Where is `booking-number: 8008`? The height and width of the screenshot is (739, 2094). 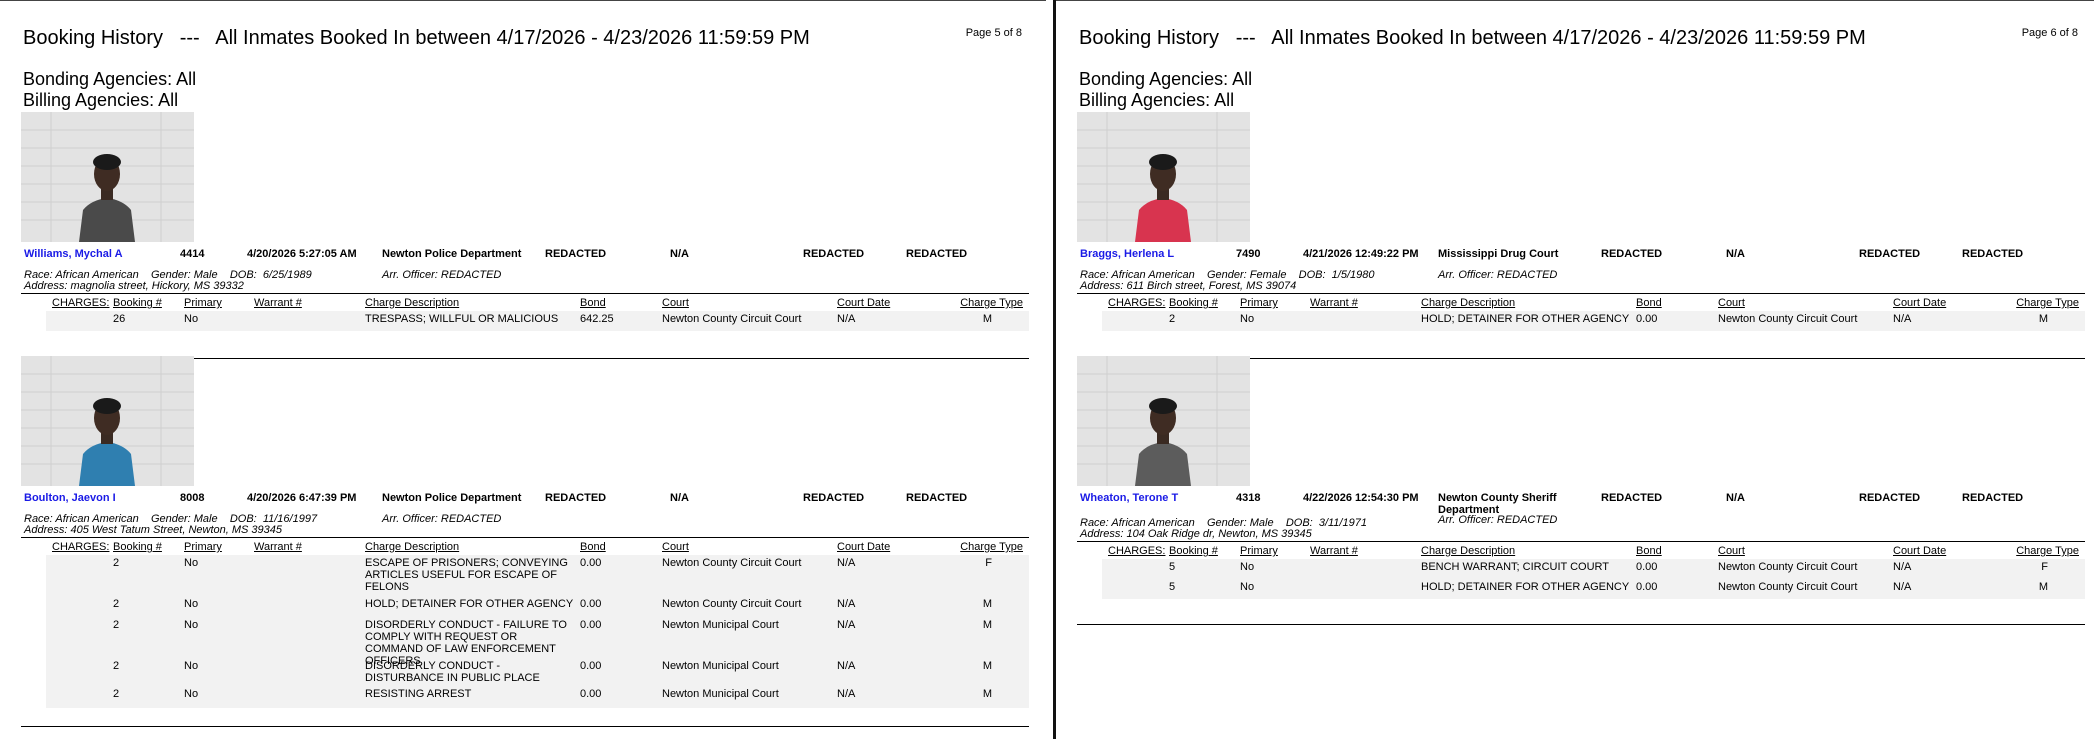
booking-number: 8008 is located at coordinates (192, 498).